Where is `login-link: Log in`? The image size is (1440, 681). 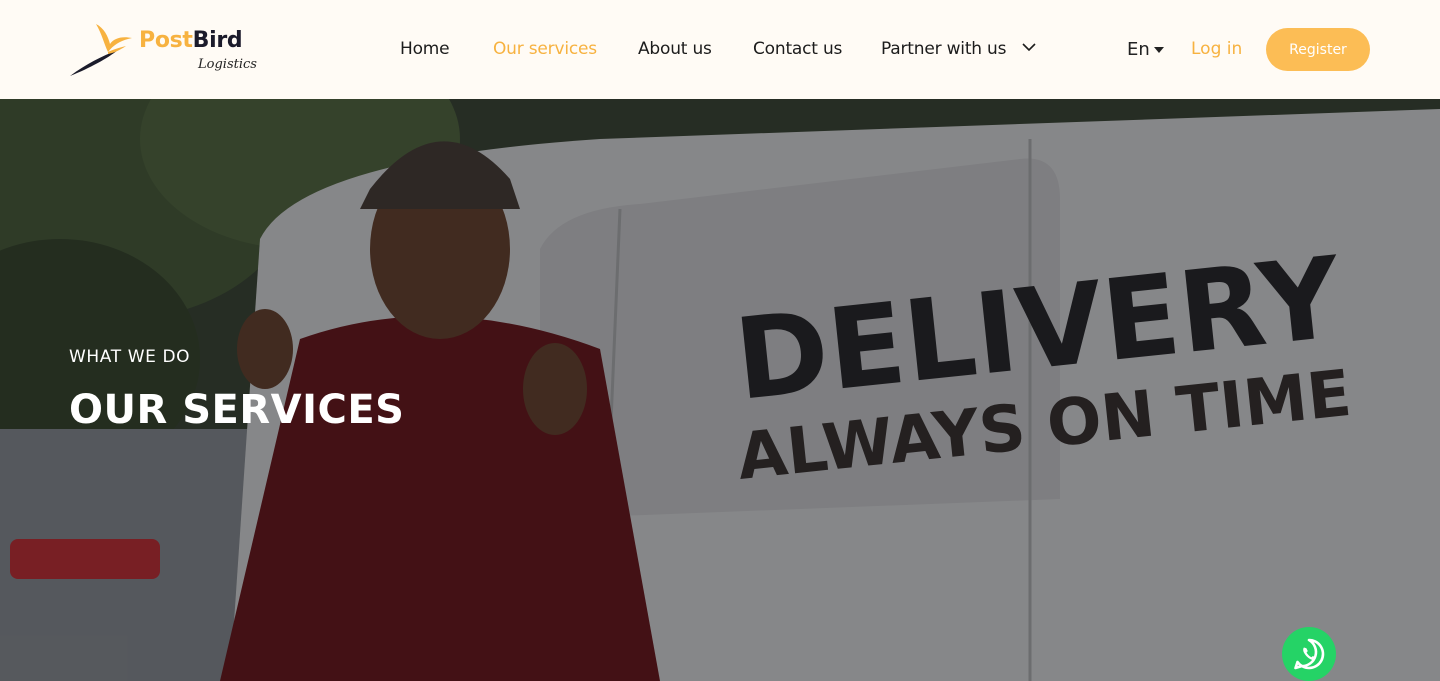 login-link: Log in is located at coordinates (1216, 49).